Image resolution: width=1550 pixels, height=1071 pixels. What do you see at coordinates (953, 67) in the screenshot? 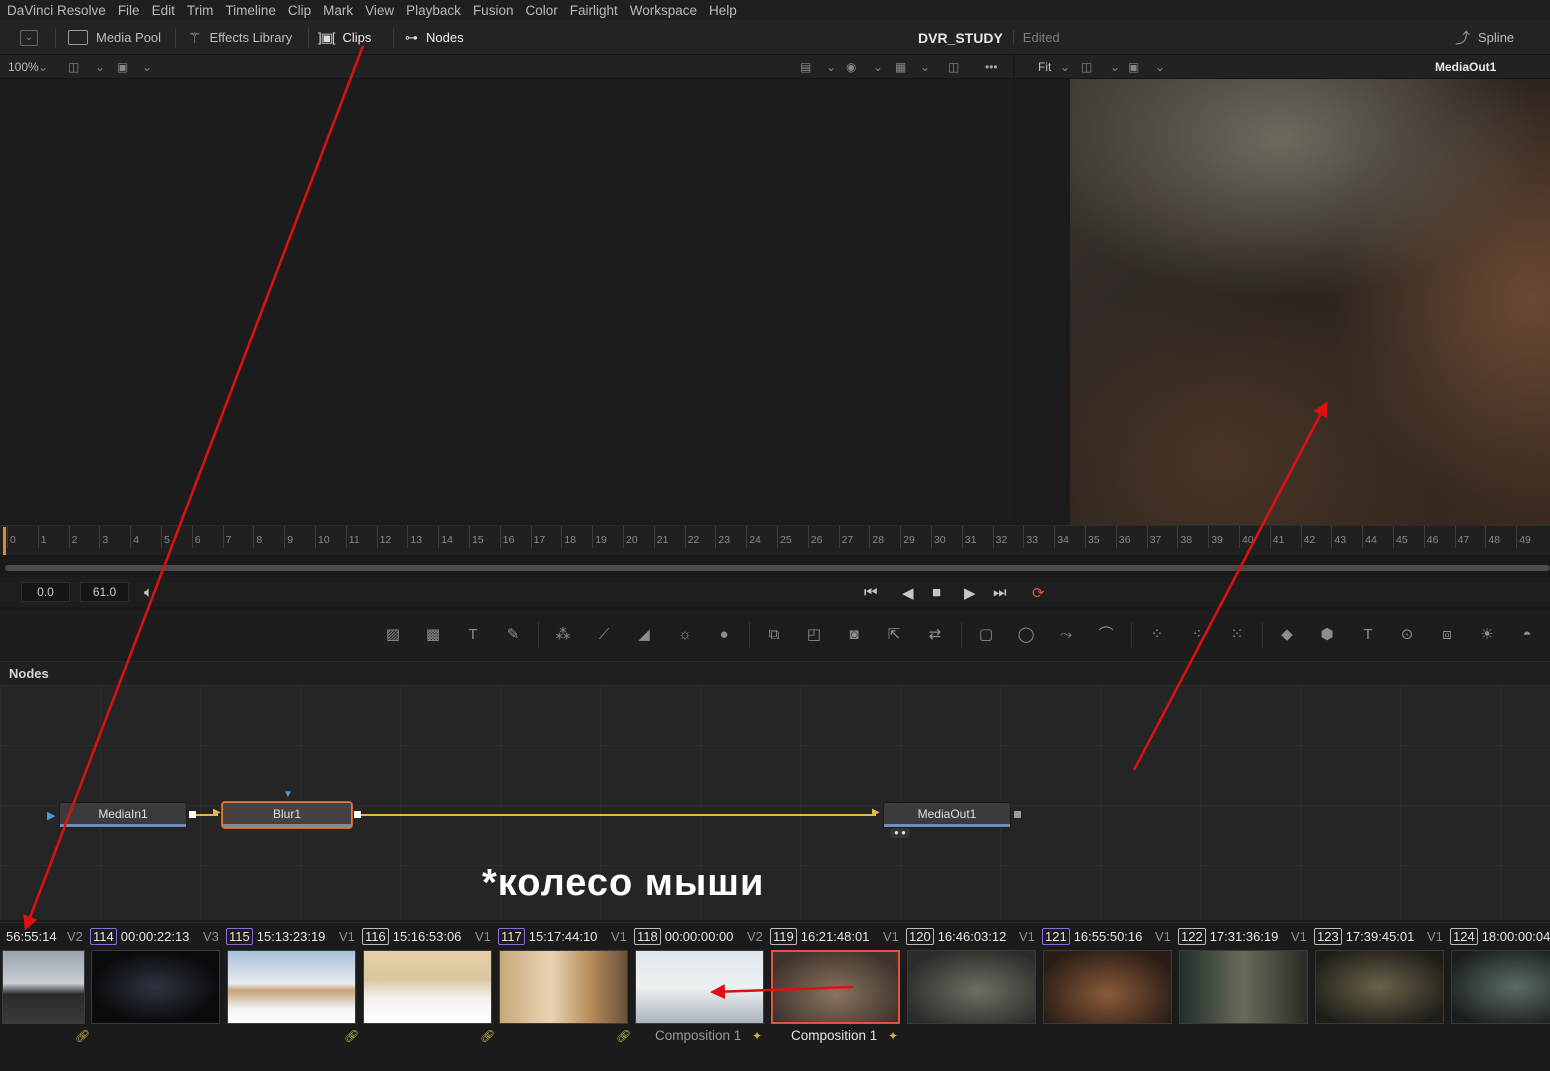
I see `split-view-icon: ◫` at bounding box center [953, 67].